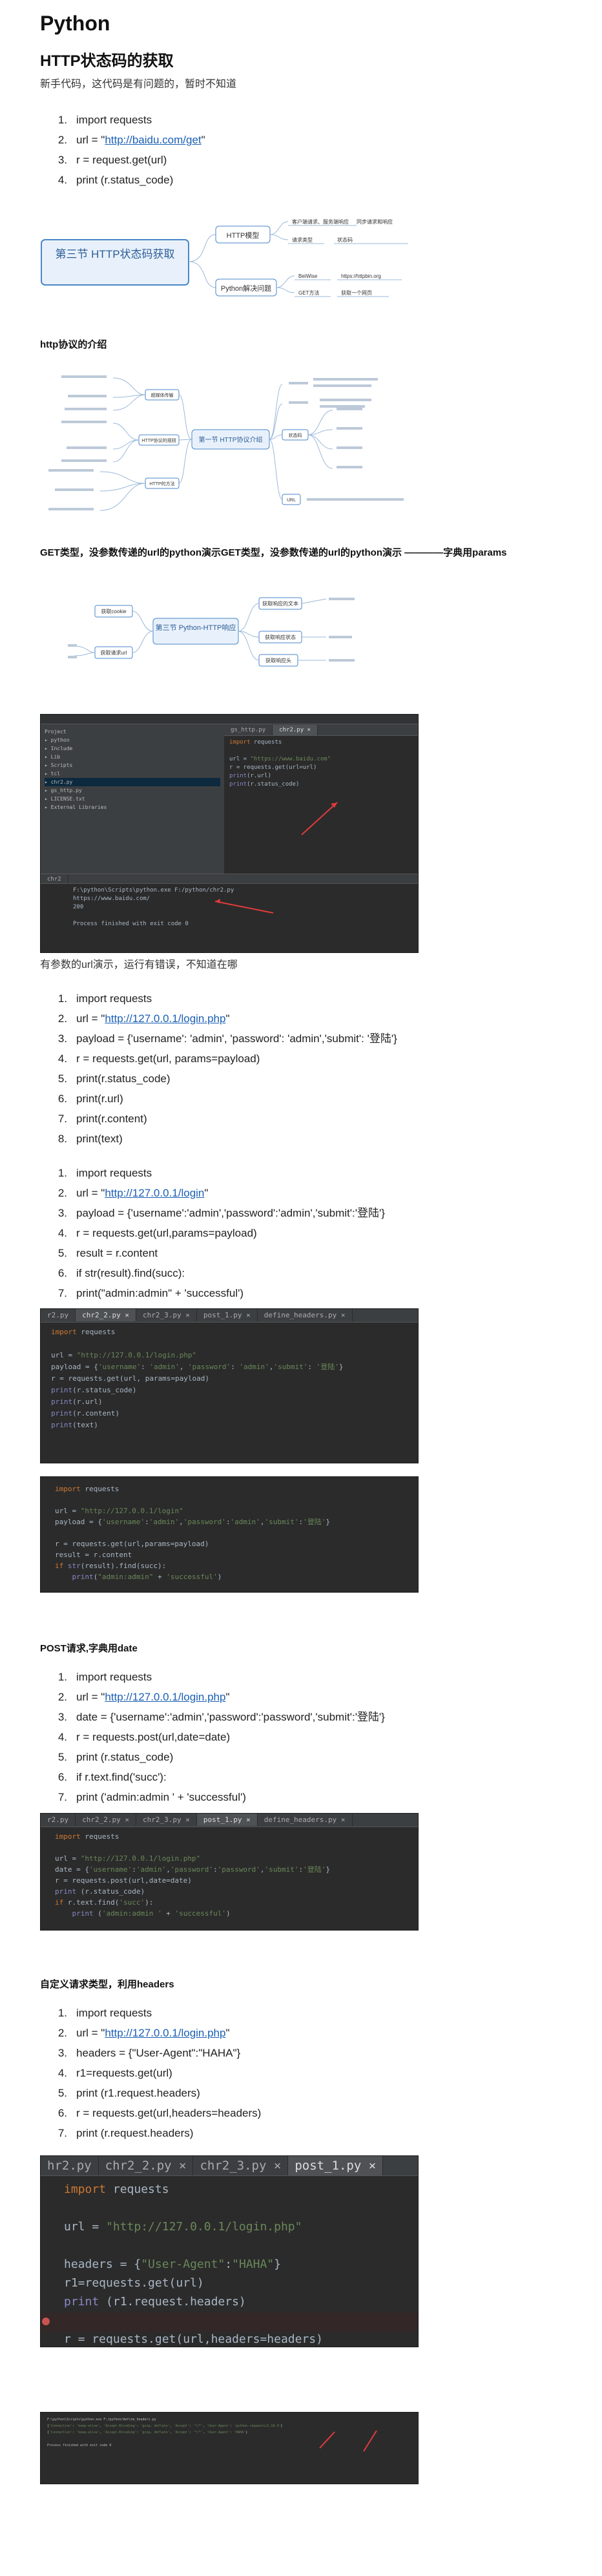 The image size is (602, 2576). Describe the element at coordinates (229, 2322) in the screenshot. I see `breakpoint-line-highlight` at that location.